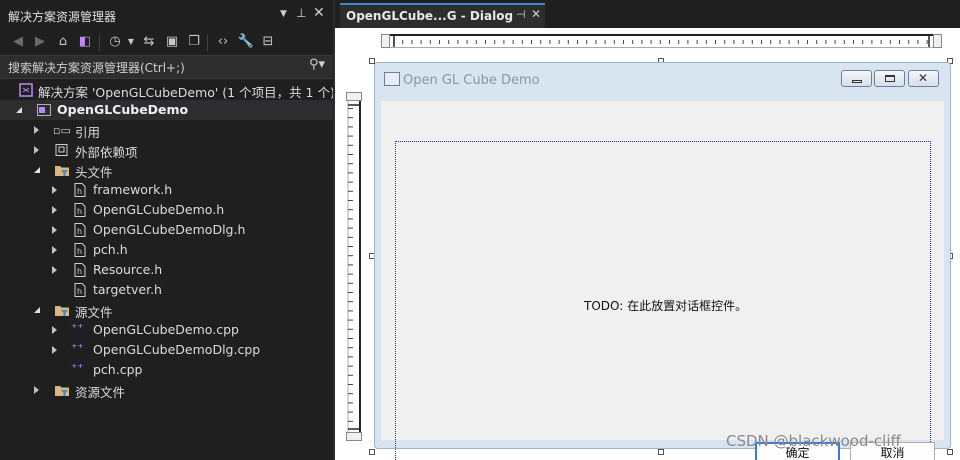 This screenshot has height=460, width=960. Describe the element at coordinates (430, 16) in the screenshot. I see `tab-title: OpenGLCube...G - Dialog` at that location.